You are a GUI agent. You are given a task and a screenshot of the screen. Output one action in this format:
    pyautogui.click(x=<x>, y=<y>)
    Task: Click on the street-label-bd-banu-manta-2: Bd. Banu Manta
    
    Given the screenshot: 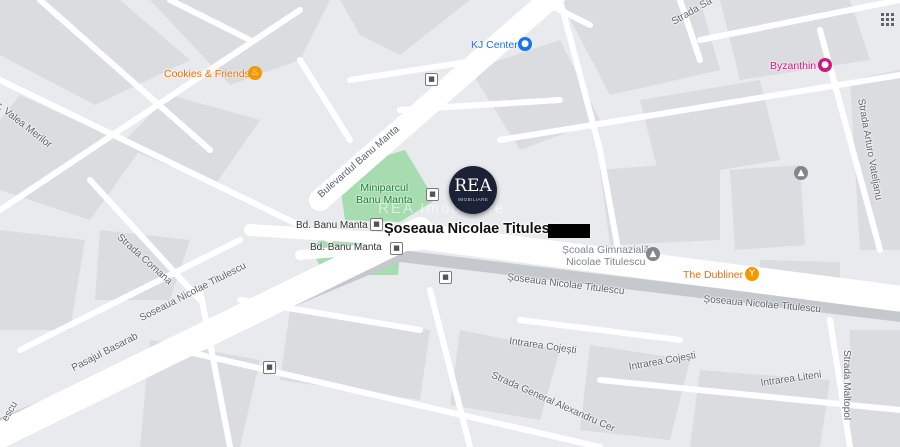 What is the action you would take?
    pyautogui.click(x=346, y=247)
    